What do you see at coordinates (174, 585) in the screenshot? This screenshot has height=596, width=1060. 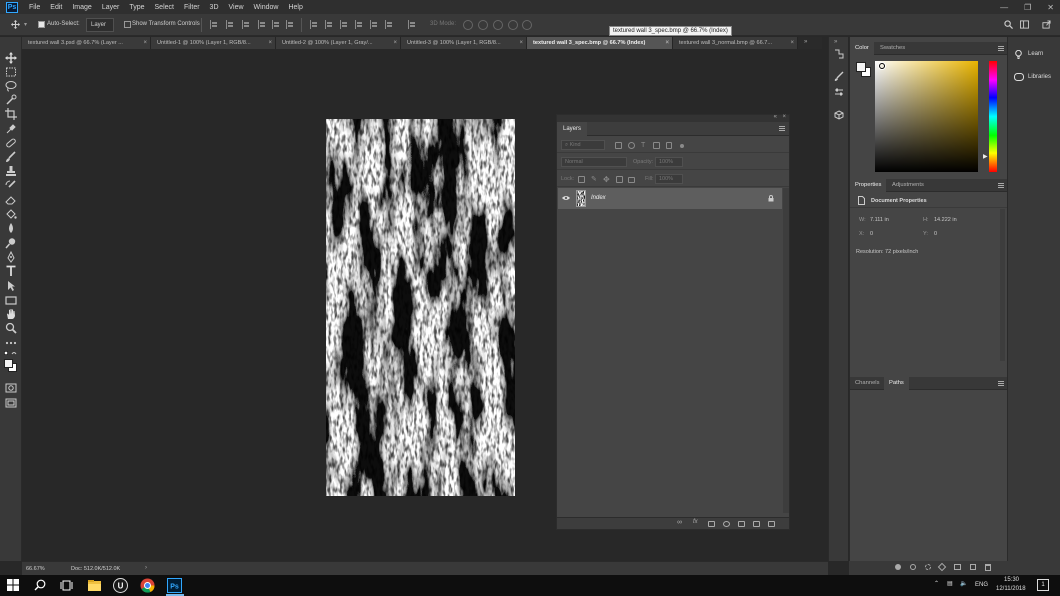 I see `photoshop-taskbar-icon: Ps` at bounding box center [174, 585].